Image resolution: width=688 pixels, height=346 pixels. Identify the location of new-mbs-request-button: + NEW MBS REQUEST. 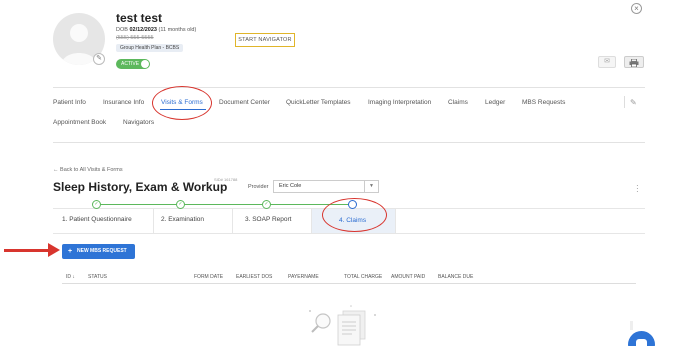
(98, 251).